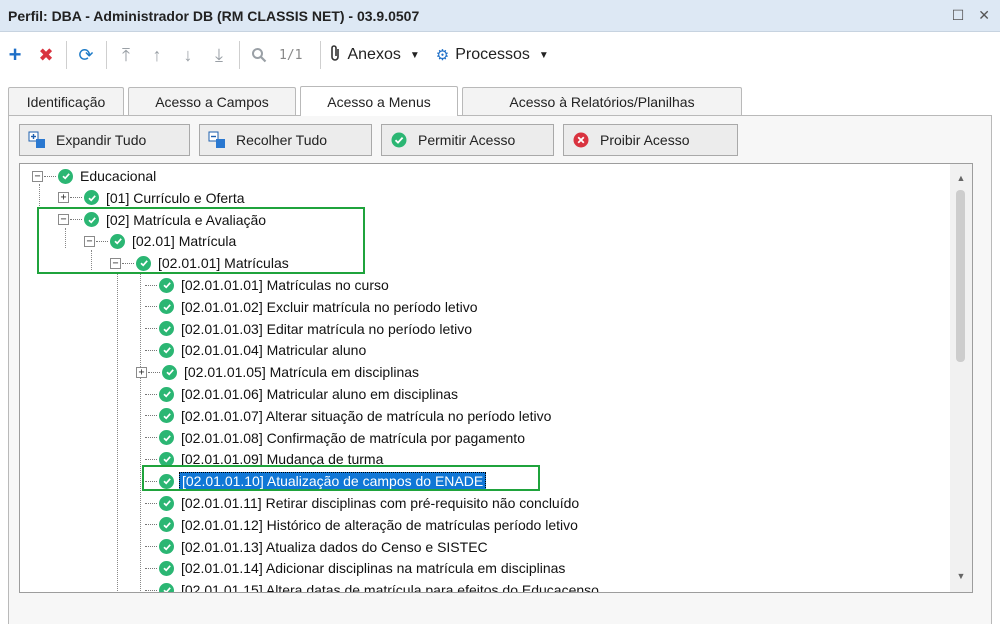  I want to click on collapse-all-button: Recolher Tudo, so click(285, 140).